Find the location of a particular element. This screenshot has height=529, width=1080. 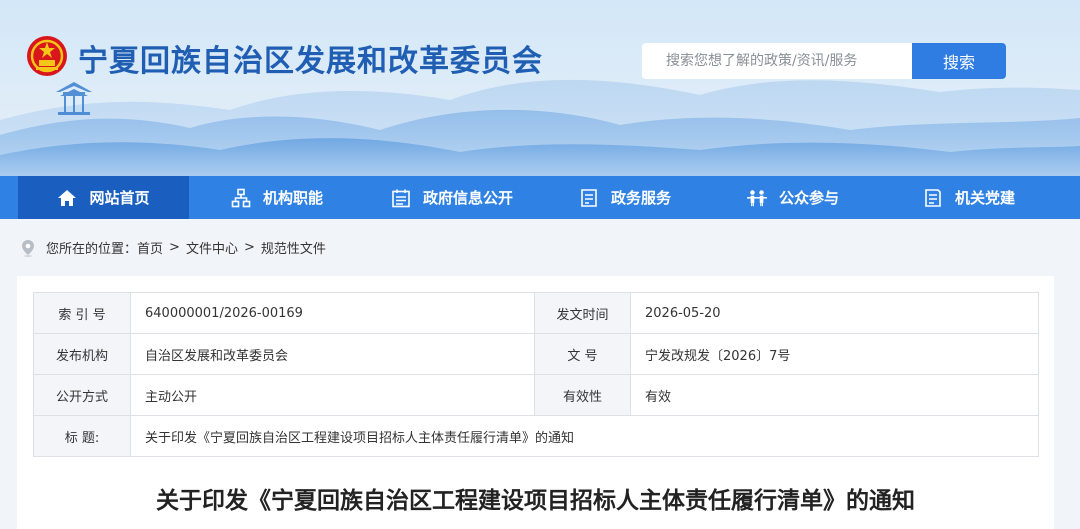

issuing-agency-label: 发布机构 is located at coordinates (82, 354).